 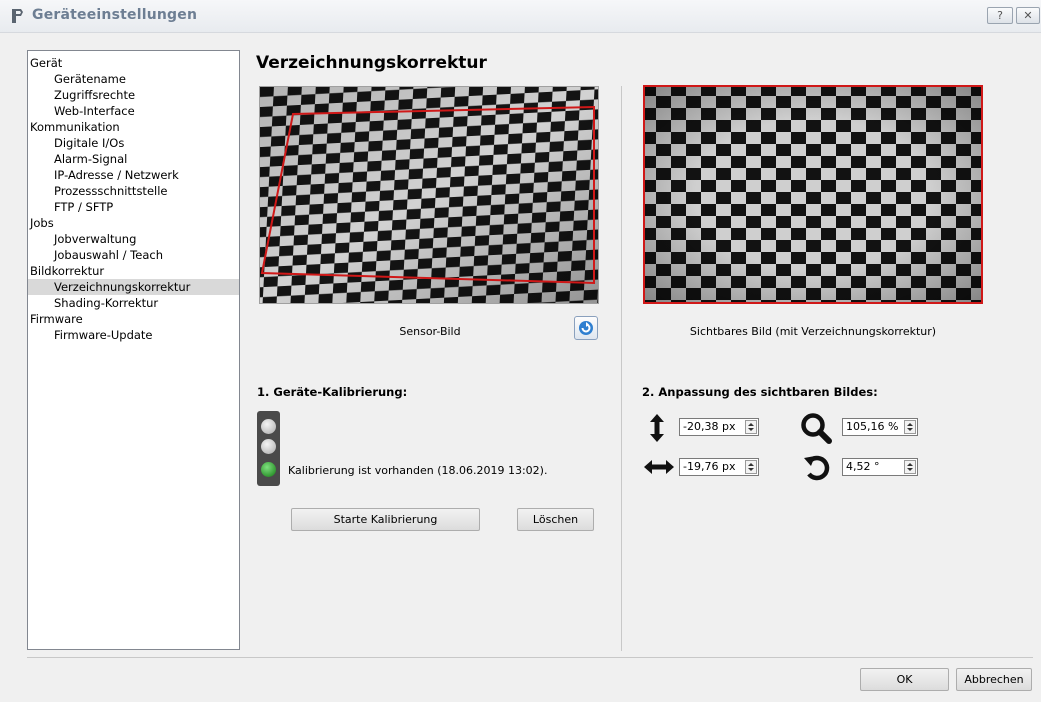 I want to click on vertical-divider, so click(x=621, y=368).